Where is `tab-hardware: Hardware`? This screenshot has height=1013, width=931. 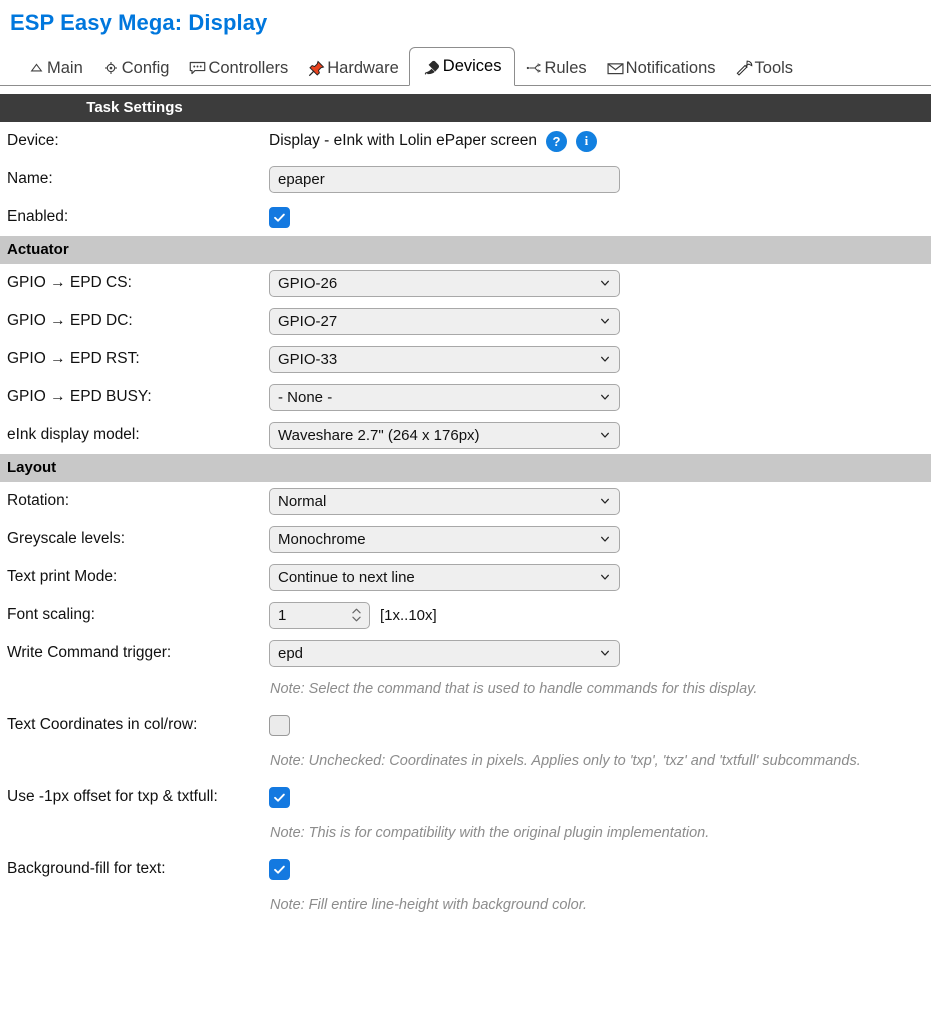
tab-hardware: Hardware is located at coordinates (353, 68).